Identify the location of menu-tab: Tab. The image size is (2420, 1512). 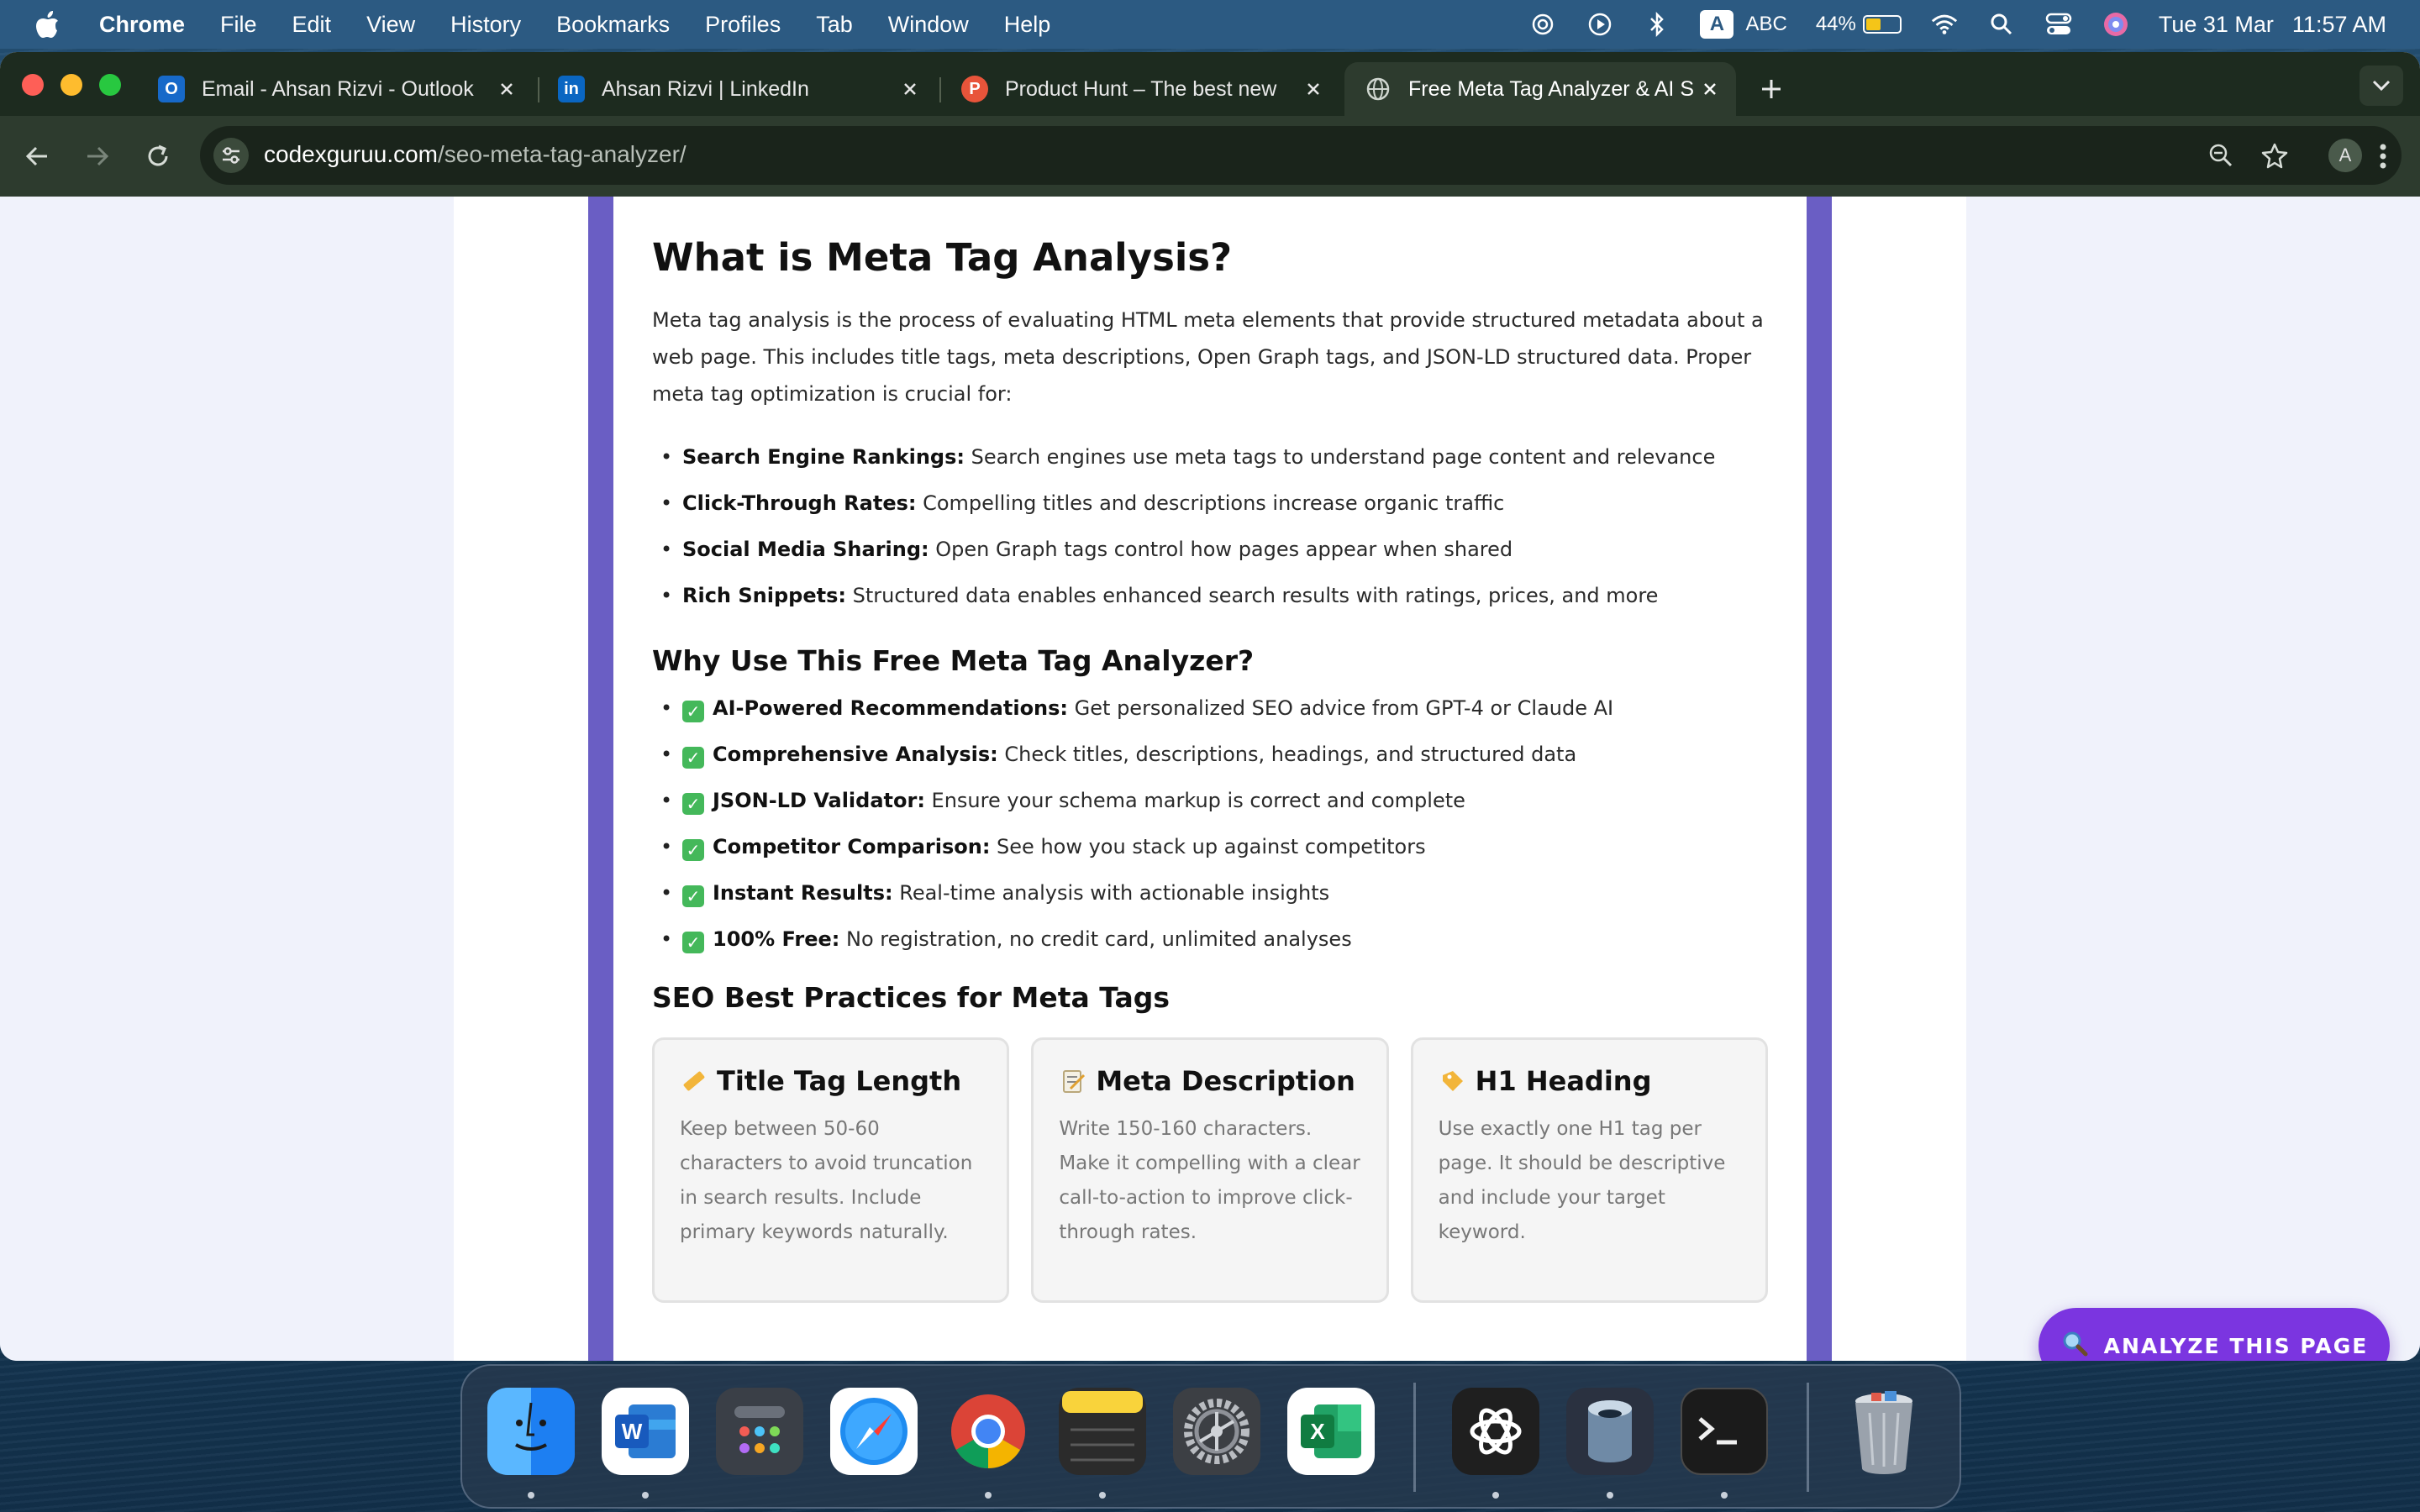
(834, 25).